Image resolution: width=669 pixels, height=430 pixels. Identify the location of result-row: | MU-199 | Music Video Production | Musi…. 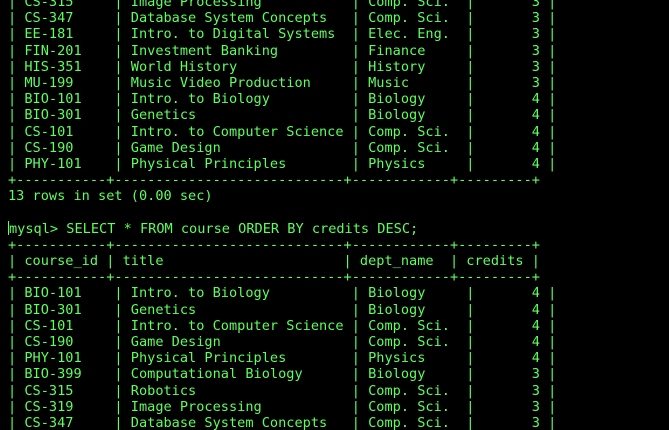
(282, 82).